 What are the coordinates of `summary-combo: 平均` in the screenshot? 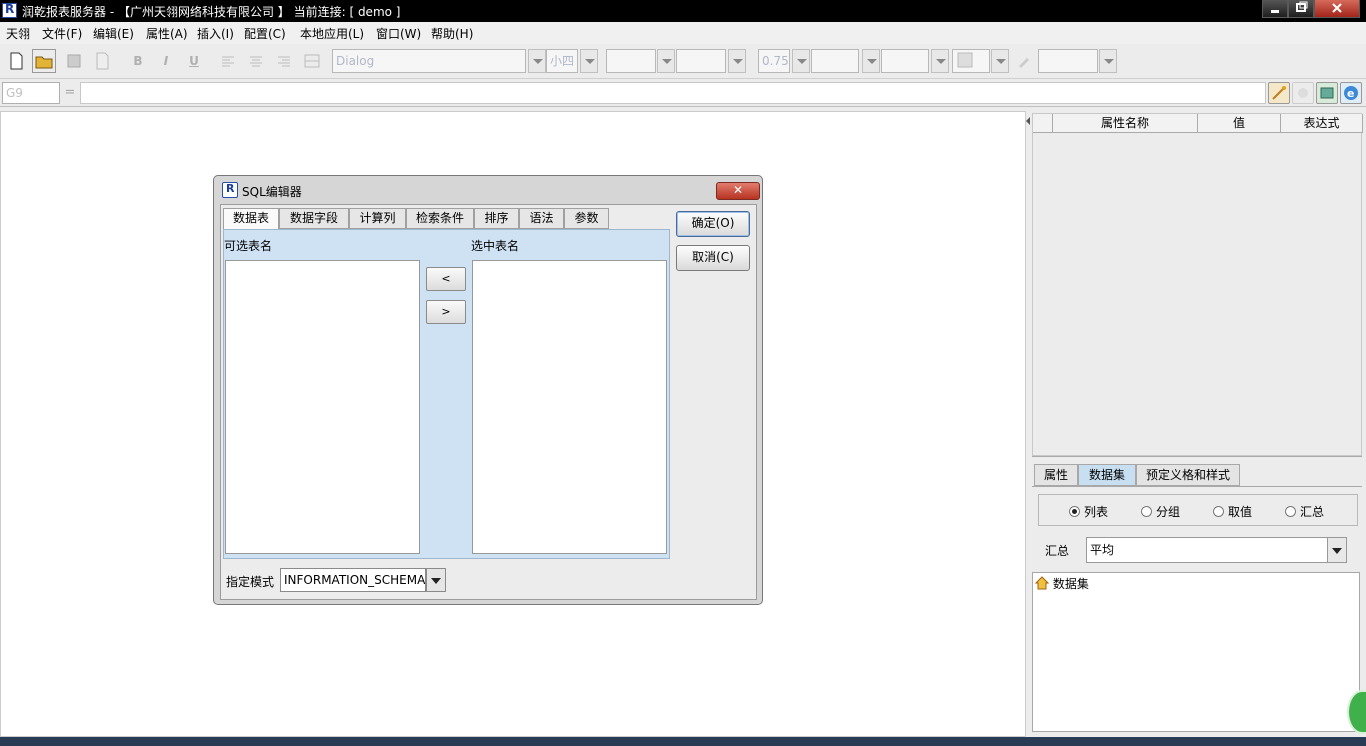 It's located at (1207, 550).